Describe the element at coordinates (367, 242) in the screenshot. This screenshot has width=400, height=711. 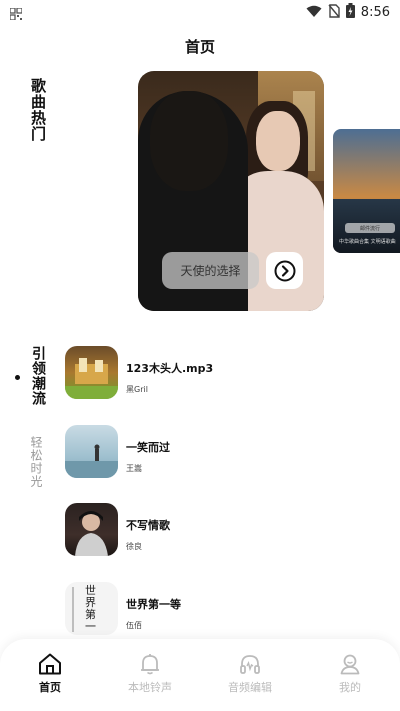
I see `next-banner-caption: 中华歌曲合集 文明语歌曲` at that location.